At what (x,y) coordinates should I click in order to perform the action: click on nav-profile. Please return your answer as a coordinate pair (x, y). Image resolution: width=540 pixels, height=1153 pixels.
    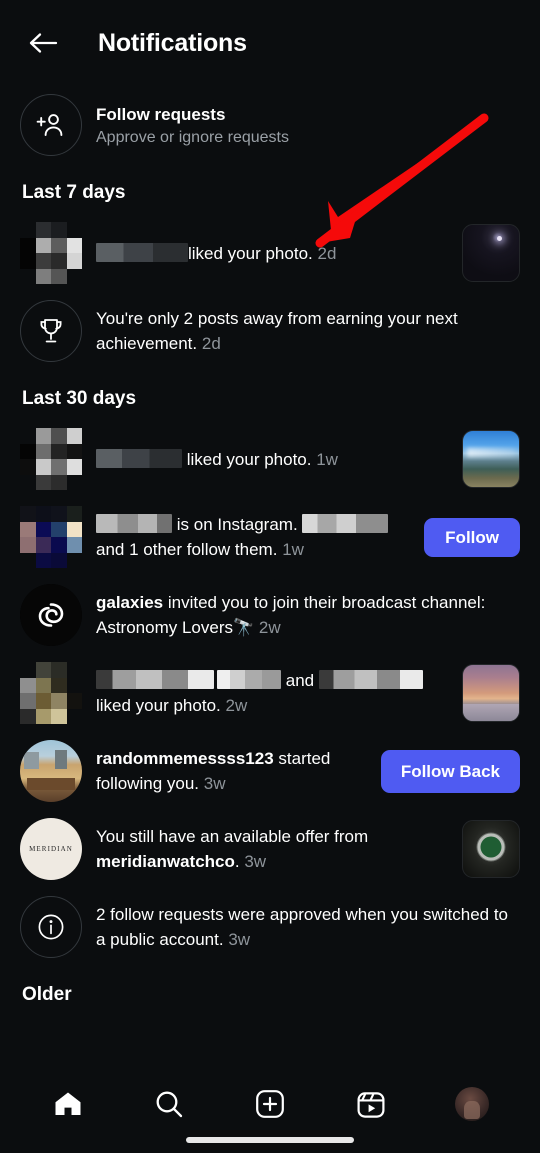
    Looking at the image, I should click on (472, 1104).